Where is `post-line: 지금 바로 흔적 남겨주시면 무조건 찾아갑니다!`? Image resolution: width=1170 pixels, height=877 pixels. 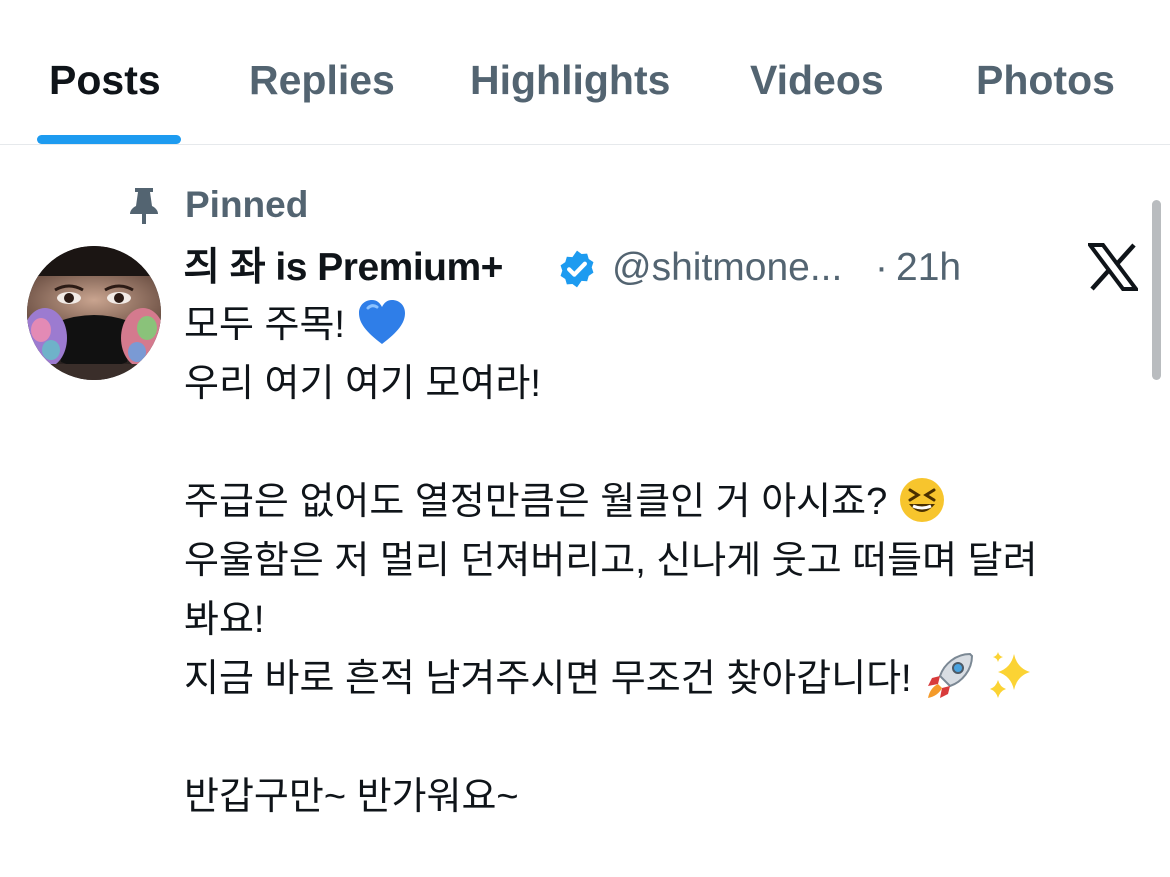
post-line: 지금 바로 흔적 남겨주시면 무조건 찾아갑니다! is located at coordinates (664, 679).